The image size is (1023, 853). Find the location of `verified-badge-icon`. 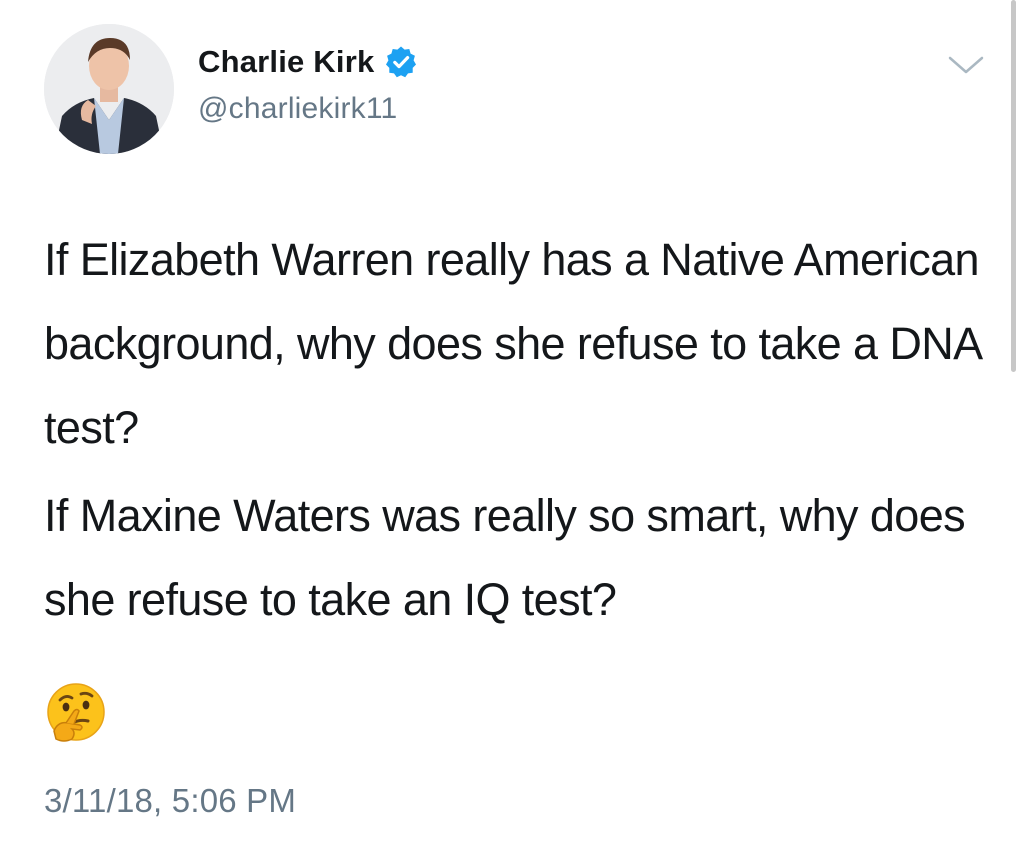

verified-badge-icon is located at coordinates (401, 62).